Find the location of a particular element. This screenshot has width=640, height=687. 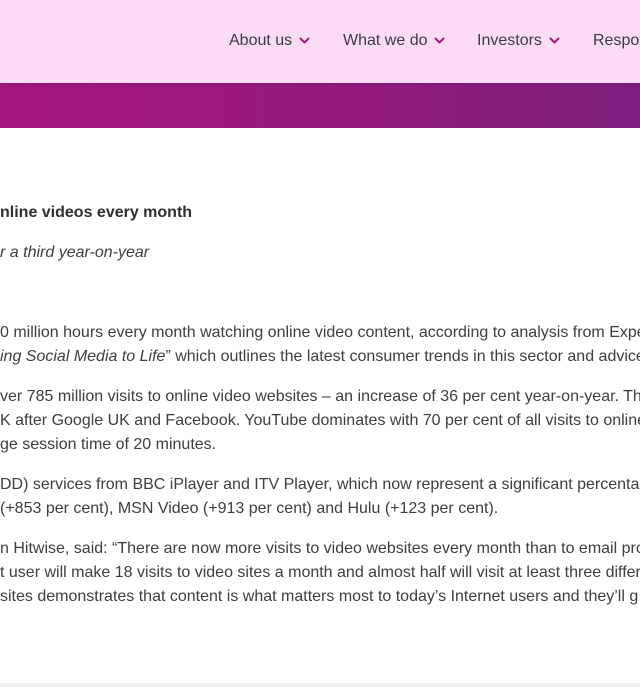

nav-what-we-do-label: What we do is located at coordinates (385, 40).